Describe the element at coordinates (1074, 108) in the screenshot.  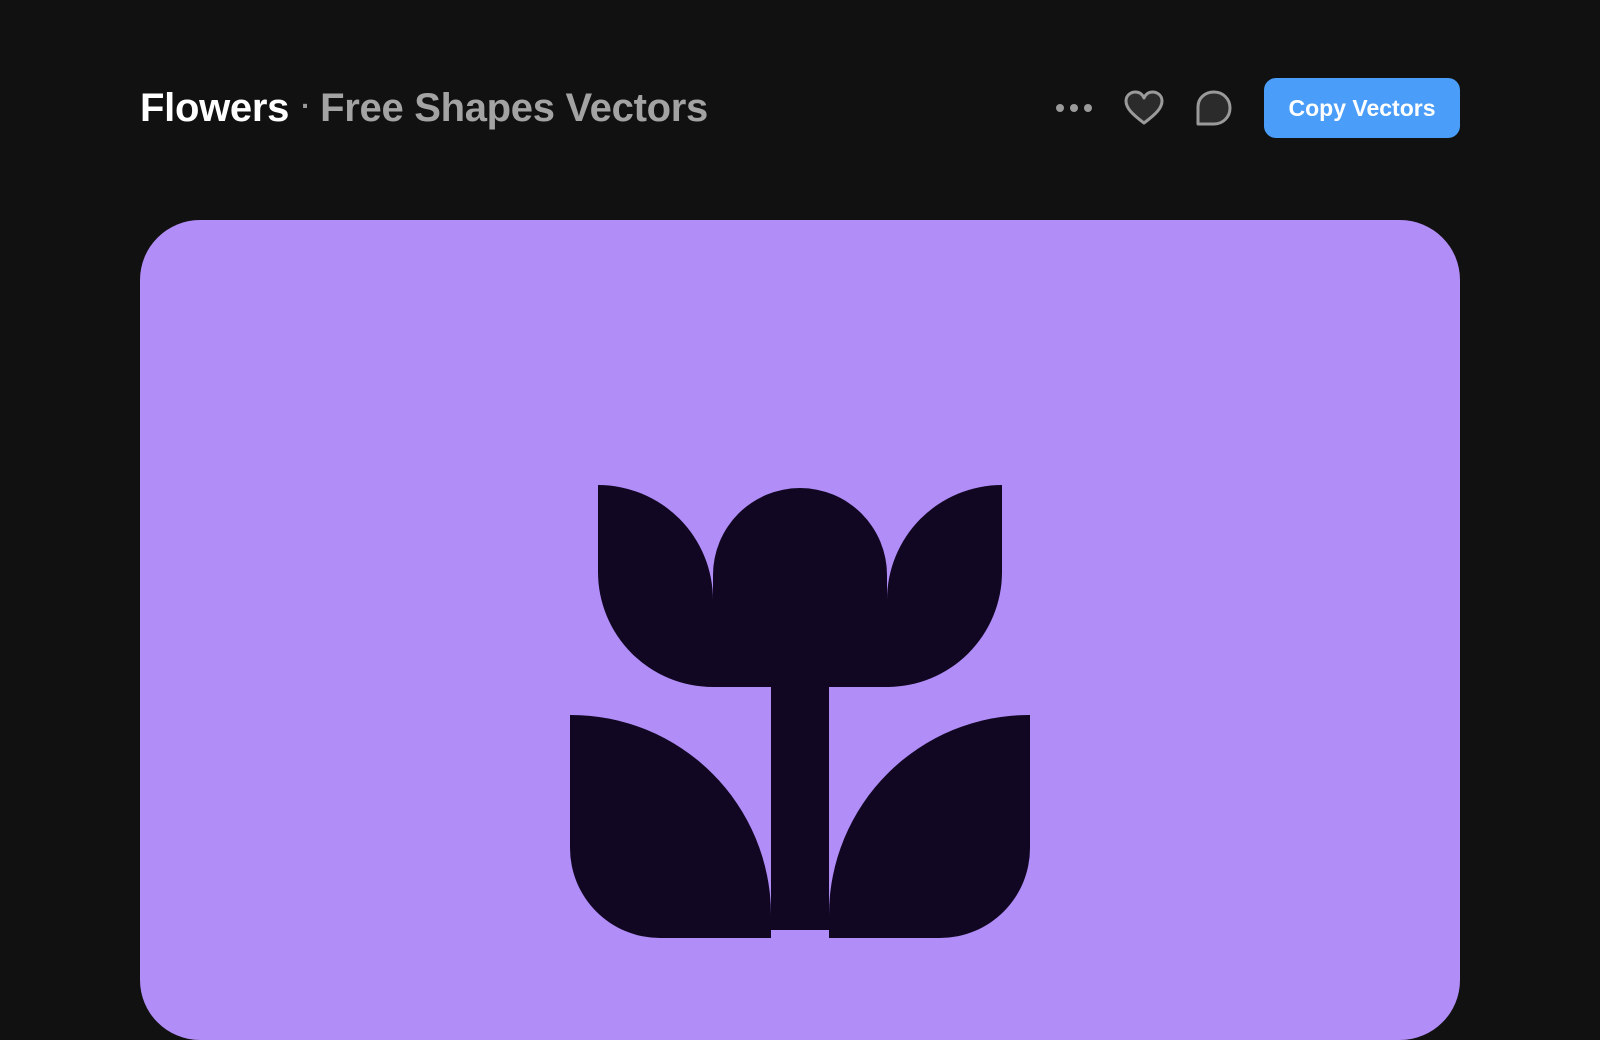
I see `more-dots-icon` at that location.